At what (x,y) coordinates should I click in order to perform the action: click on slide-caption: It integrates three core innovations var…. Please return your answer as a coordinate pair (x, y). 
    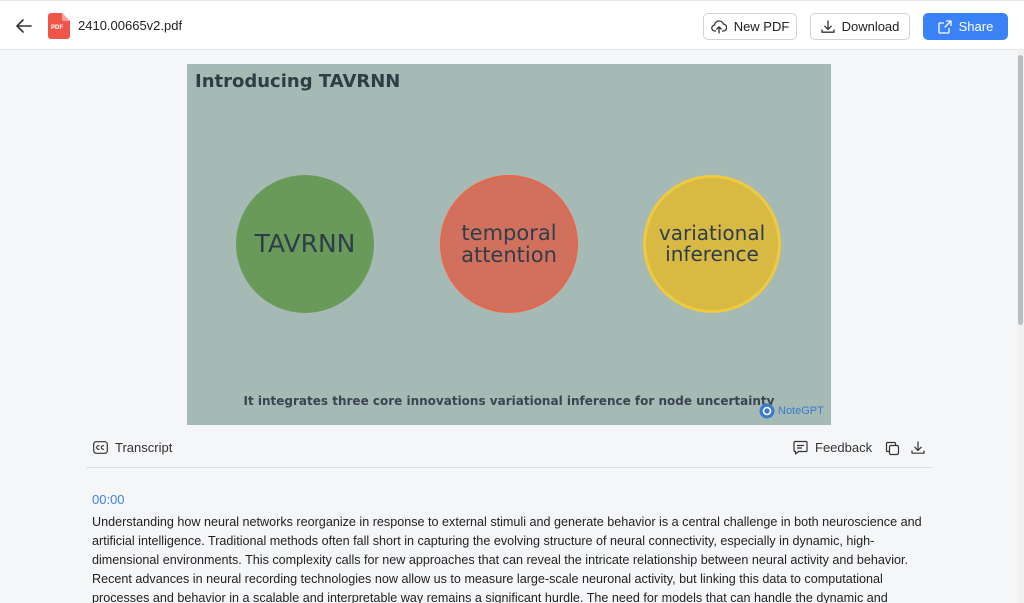
    Looking at the image, I should click on (509, 401).